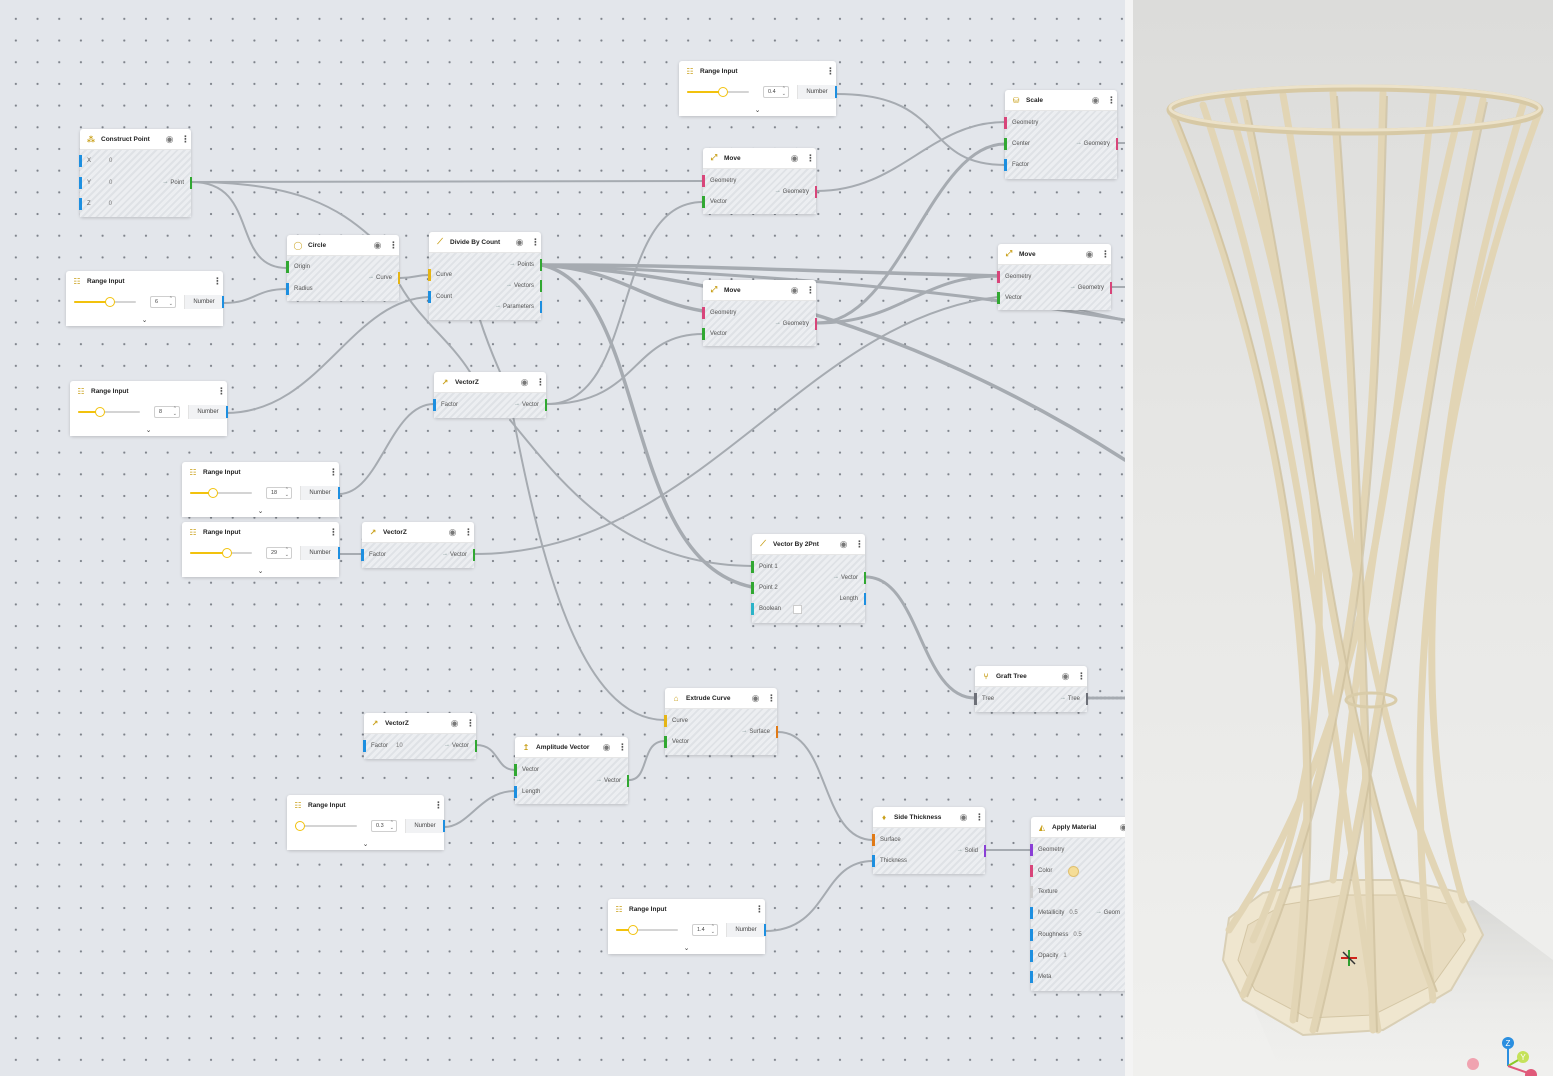  What do you see at coordinates (777, 609) in the screenshot?
I see `input-boolean: Boolean` at bounding box center [777, 609].